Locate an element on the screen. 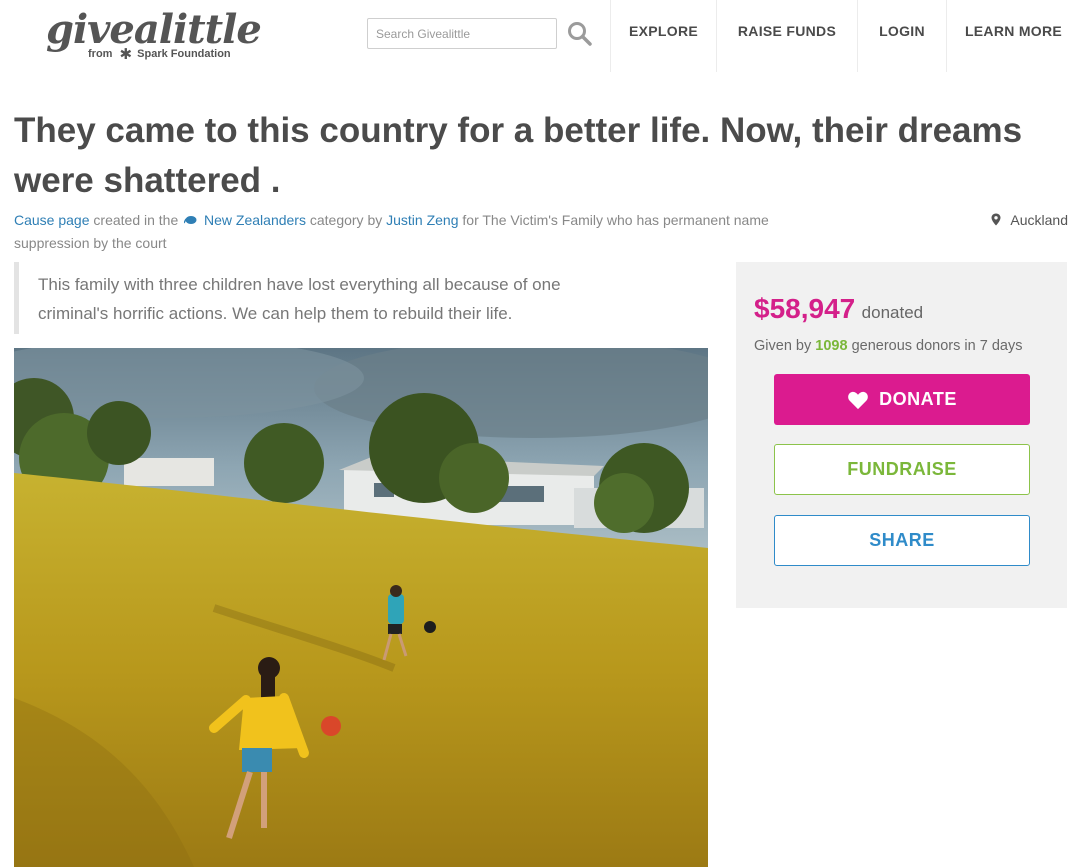 The height and width of the screenshot is (867, 1080). logo-org: Spark Foundation is located at coordinates (184, 54).